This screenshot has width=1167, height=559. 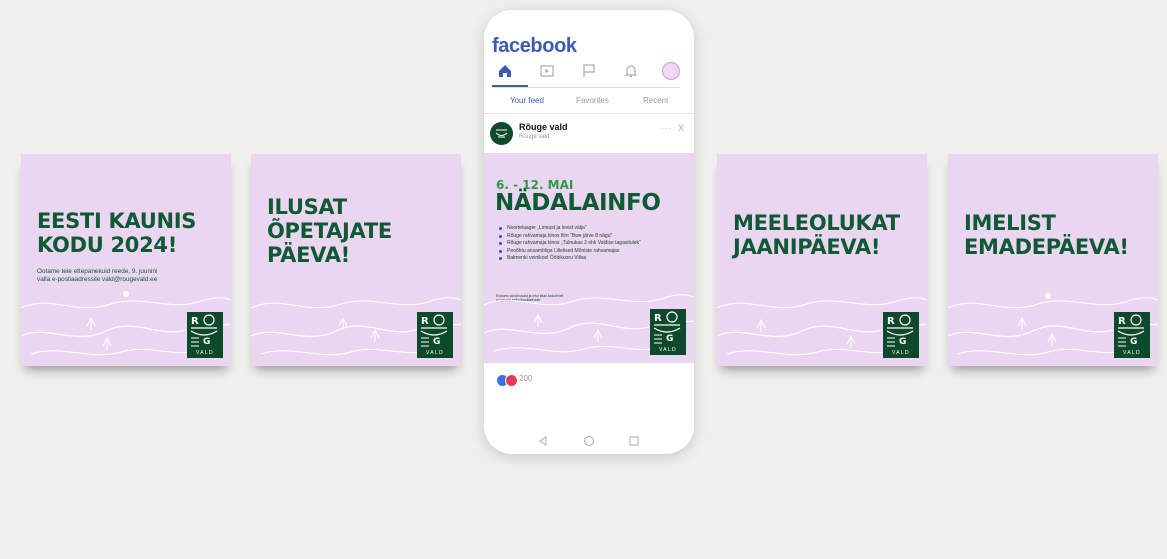 I want to click on home-circle-icon, so click(x=589, y=441).